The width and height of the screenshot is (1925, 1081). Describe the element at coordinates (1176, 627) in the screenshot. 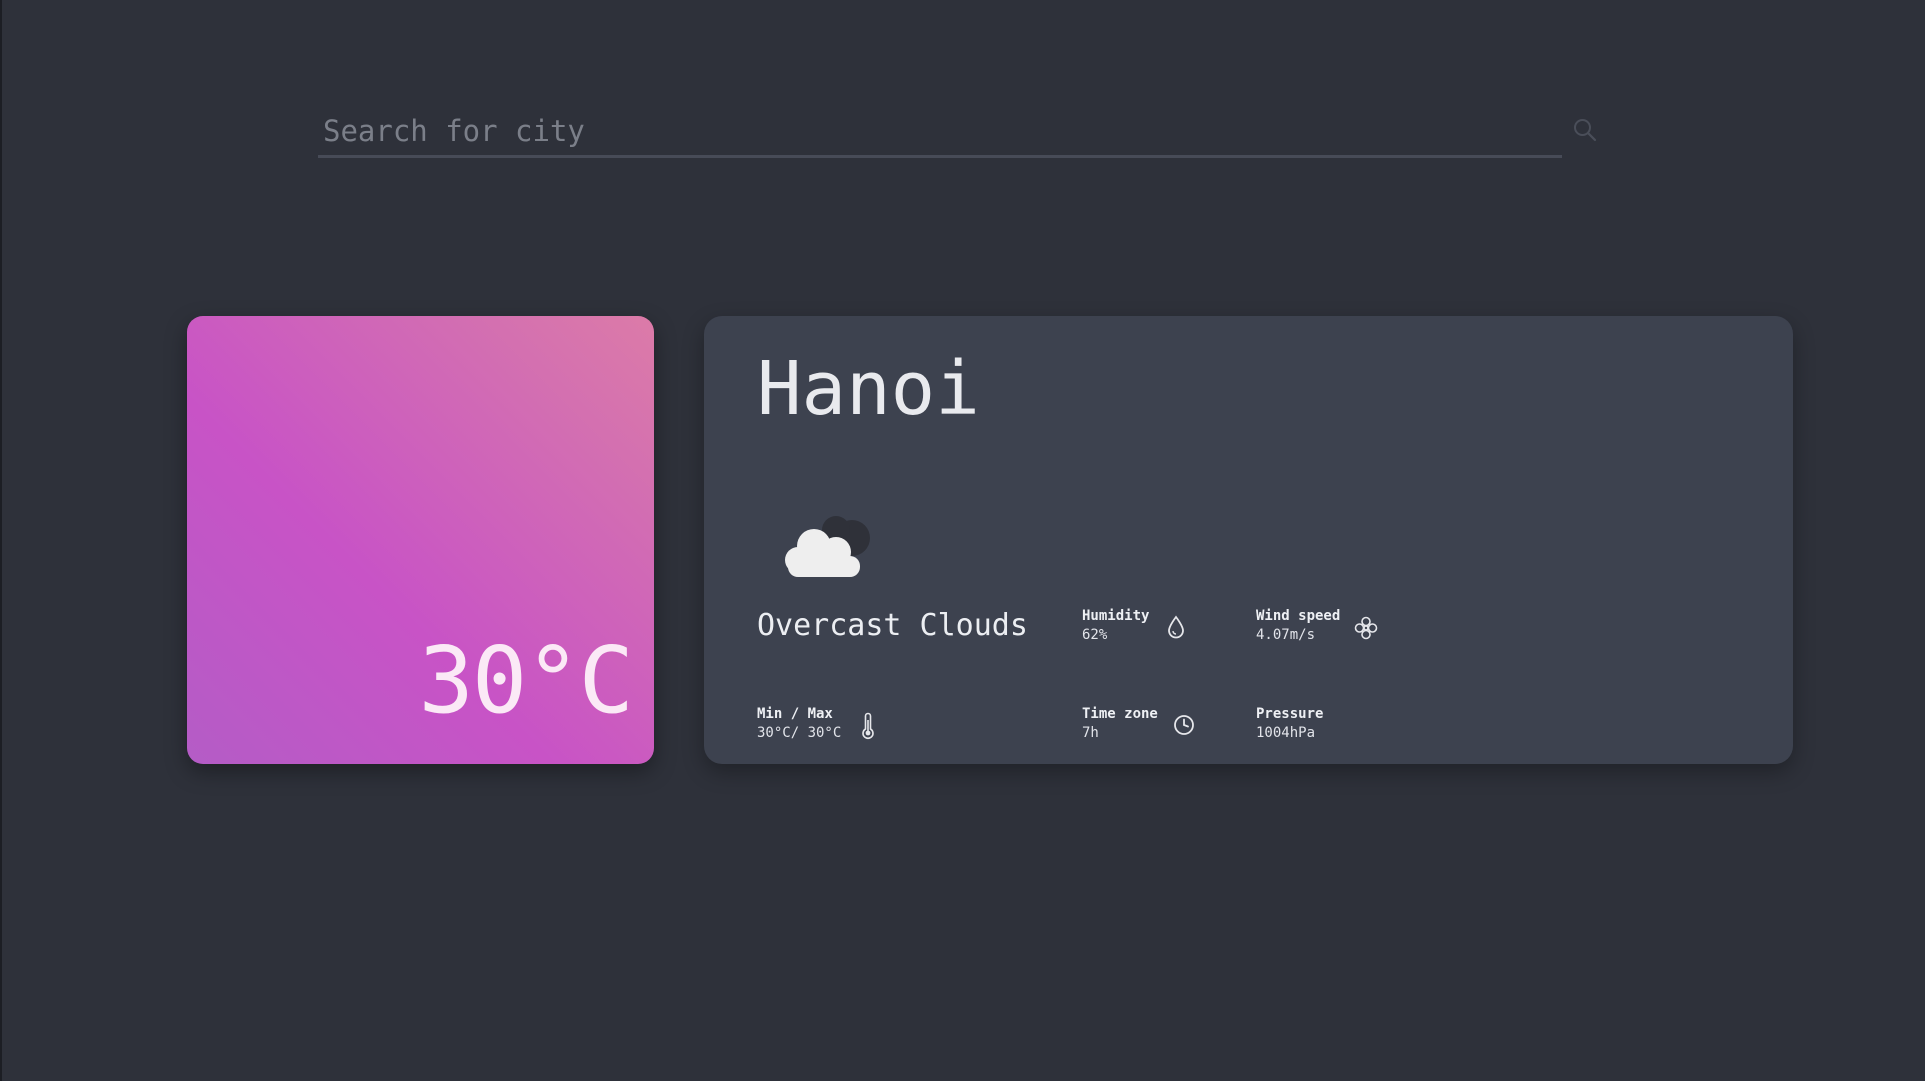

I see `droplet-icon` at that location.